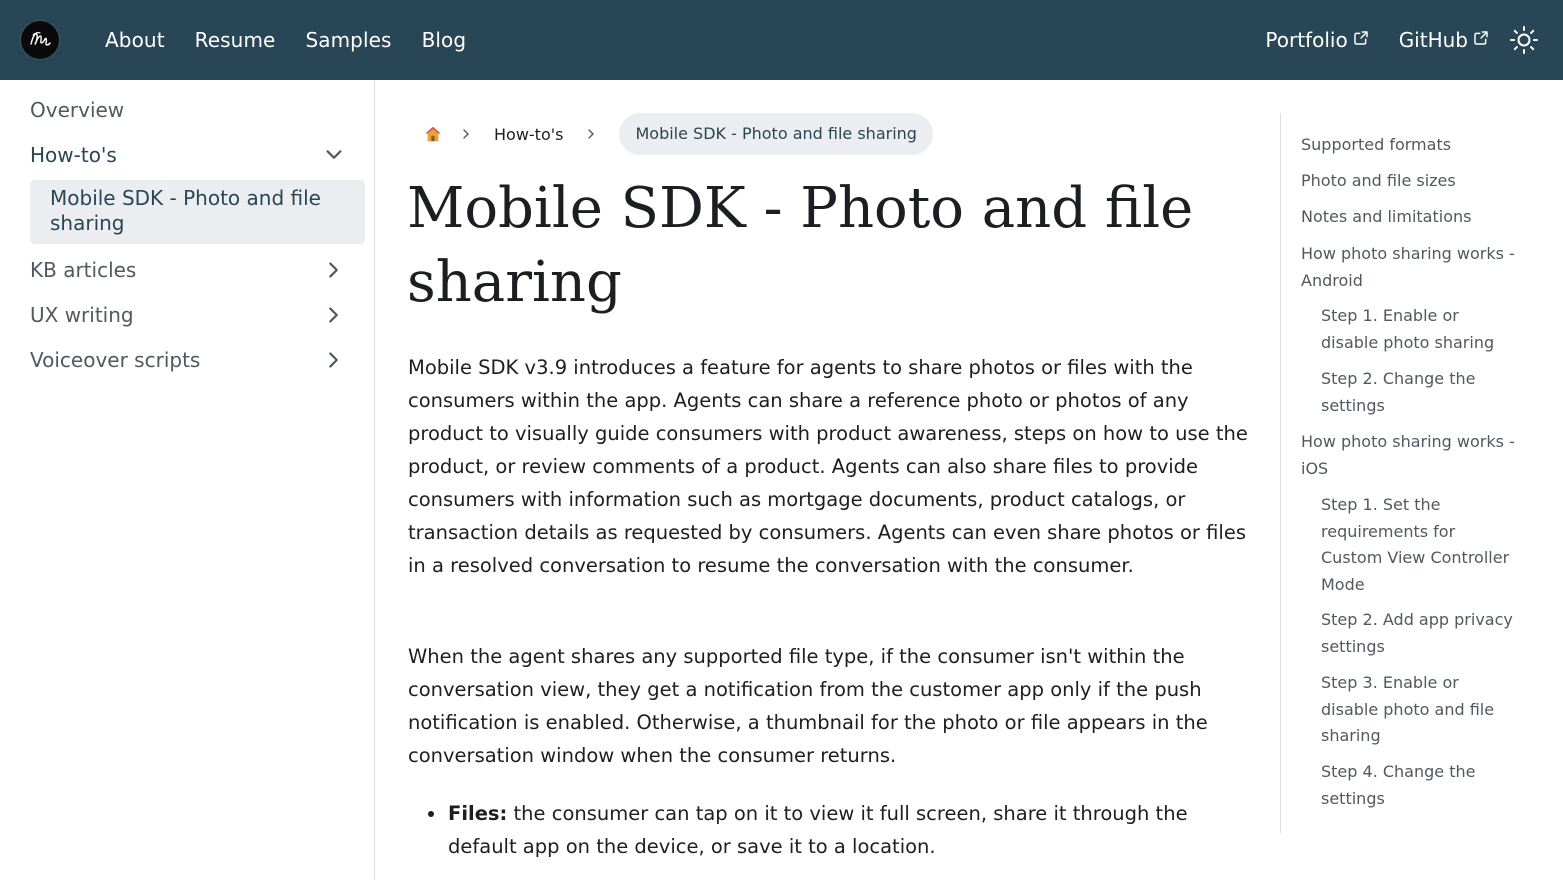  What do you see at coordinates (1421, 455) in the screenshot?
I see `toc-link-ios: How photo sharing works - iOS` at bounding box center [1421, 455].